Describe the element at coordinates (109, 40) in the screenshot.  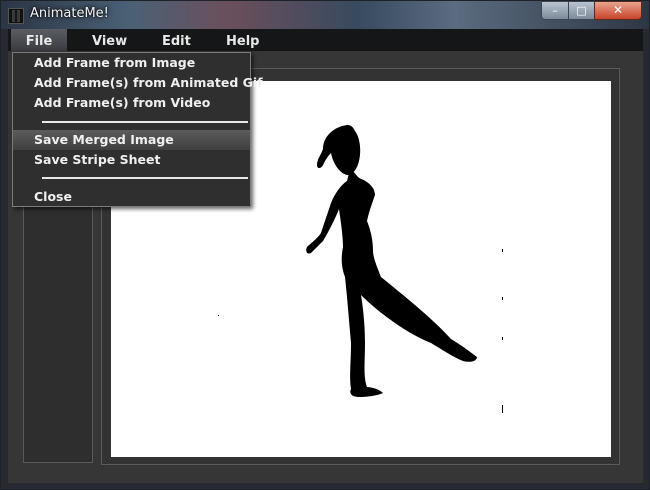
I see `menu-view: View` at that location.